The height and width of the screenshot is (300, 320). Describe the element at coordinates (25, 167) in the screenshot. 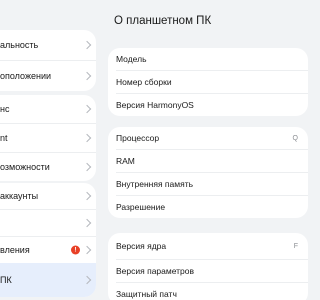

I see `sidebar-item-label: озможности` at that location.